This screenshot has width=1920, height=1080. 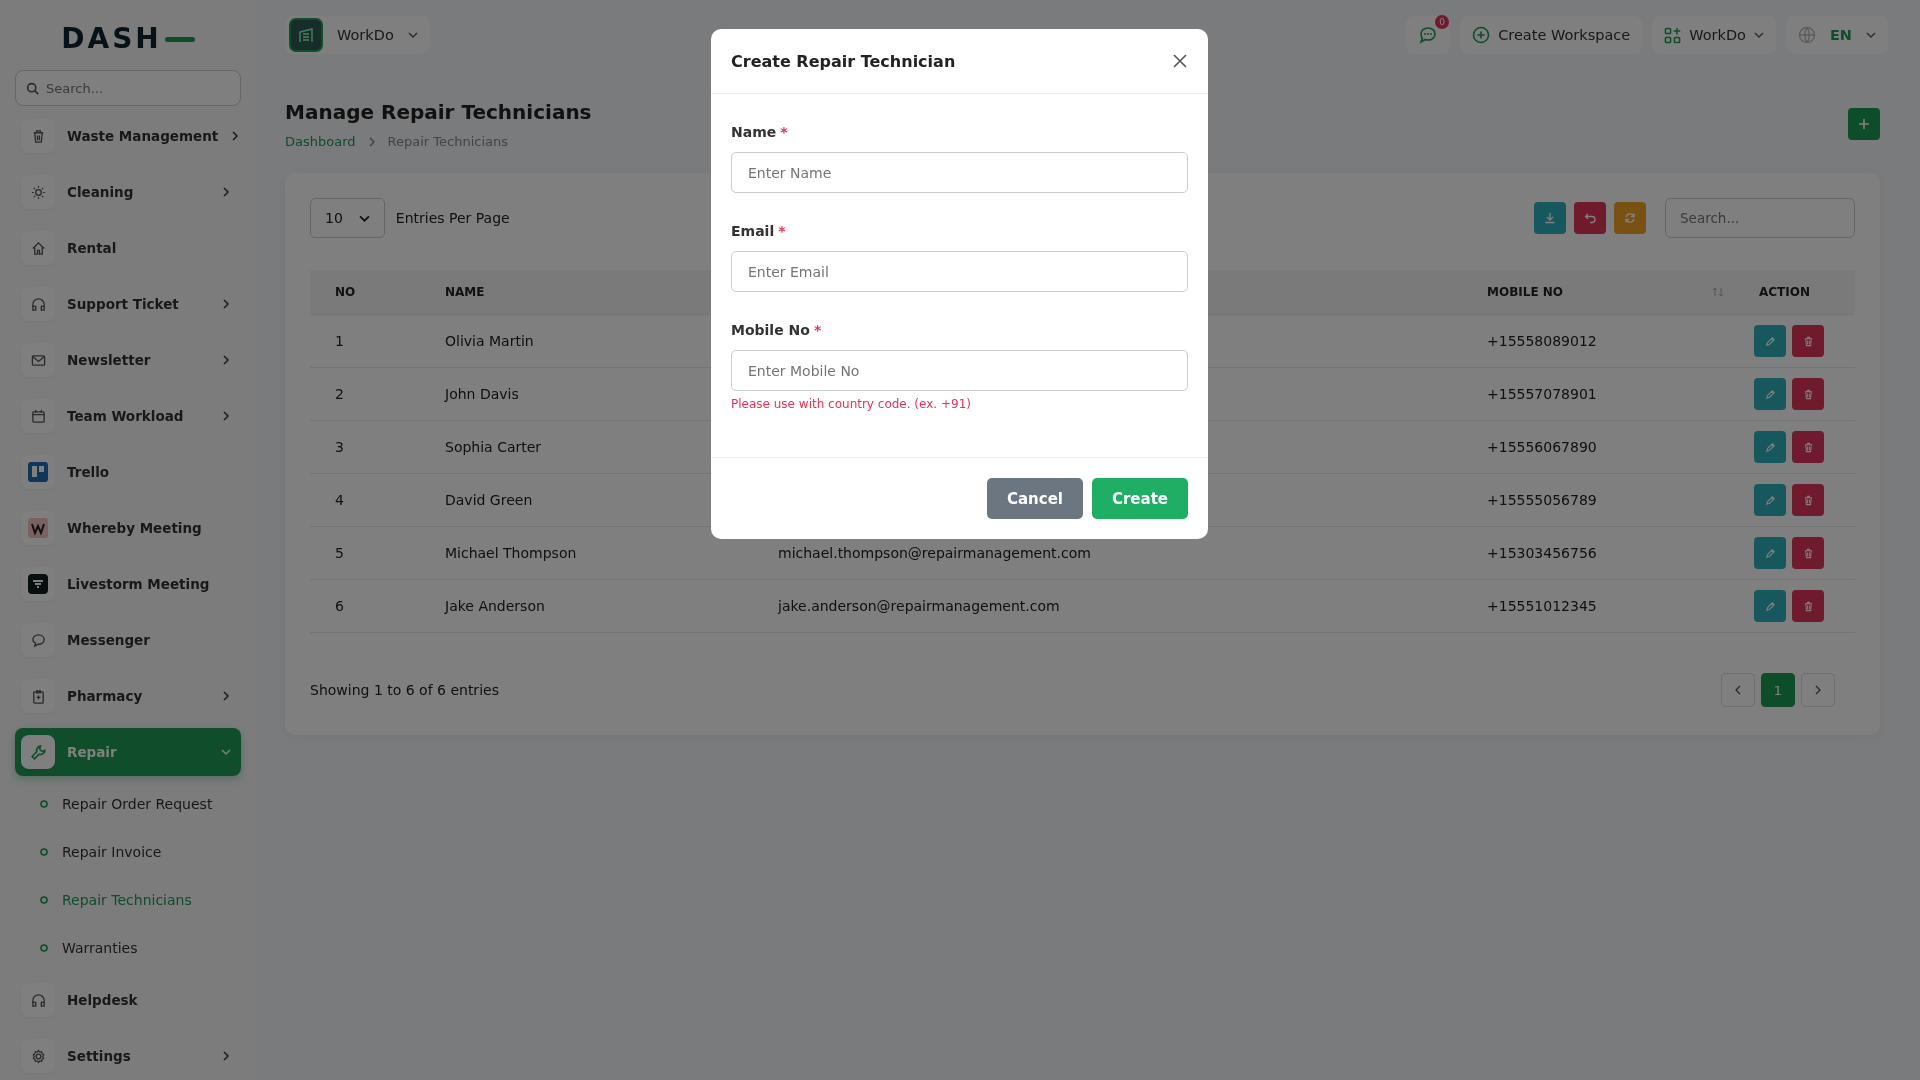 What do you see at coordinates (753, 231) in the screenshot?
I see `field-label: Email` at bounding box center [753, 231].